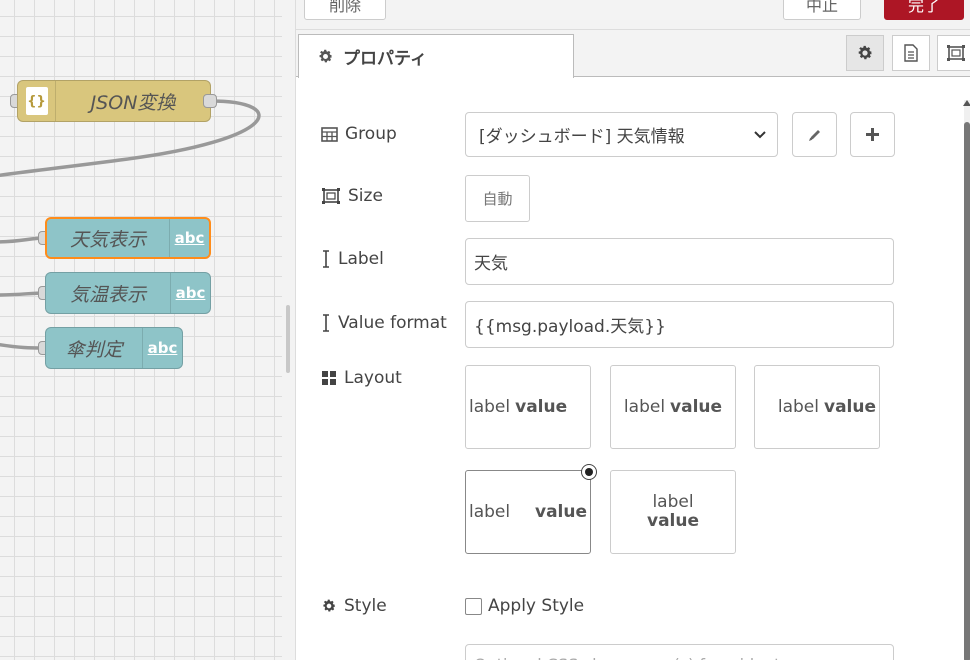  I want to click on tab-description, so click(911, 53).